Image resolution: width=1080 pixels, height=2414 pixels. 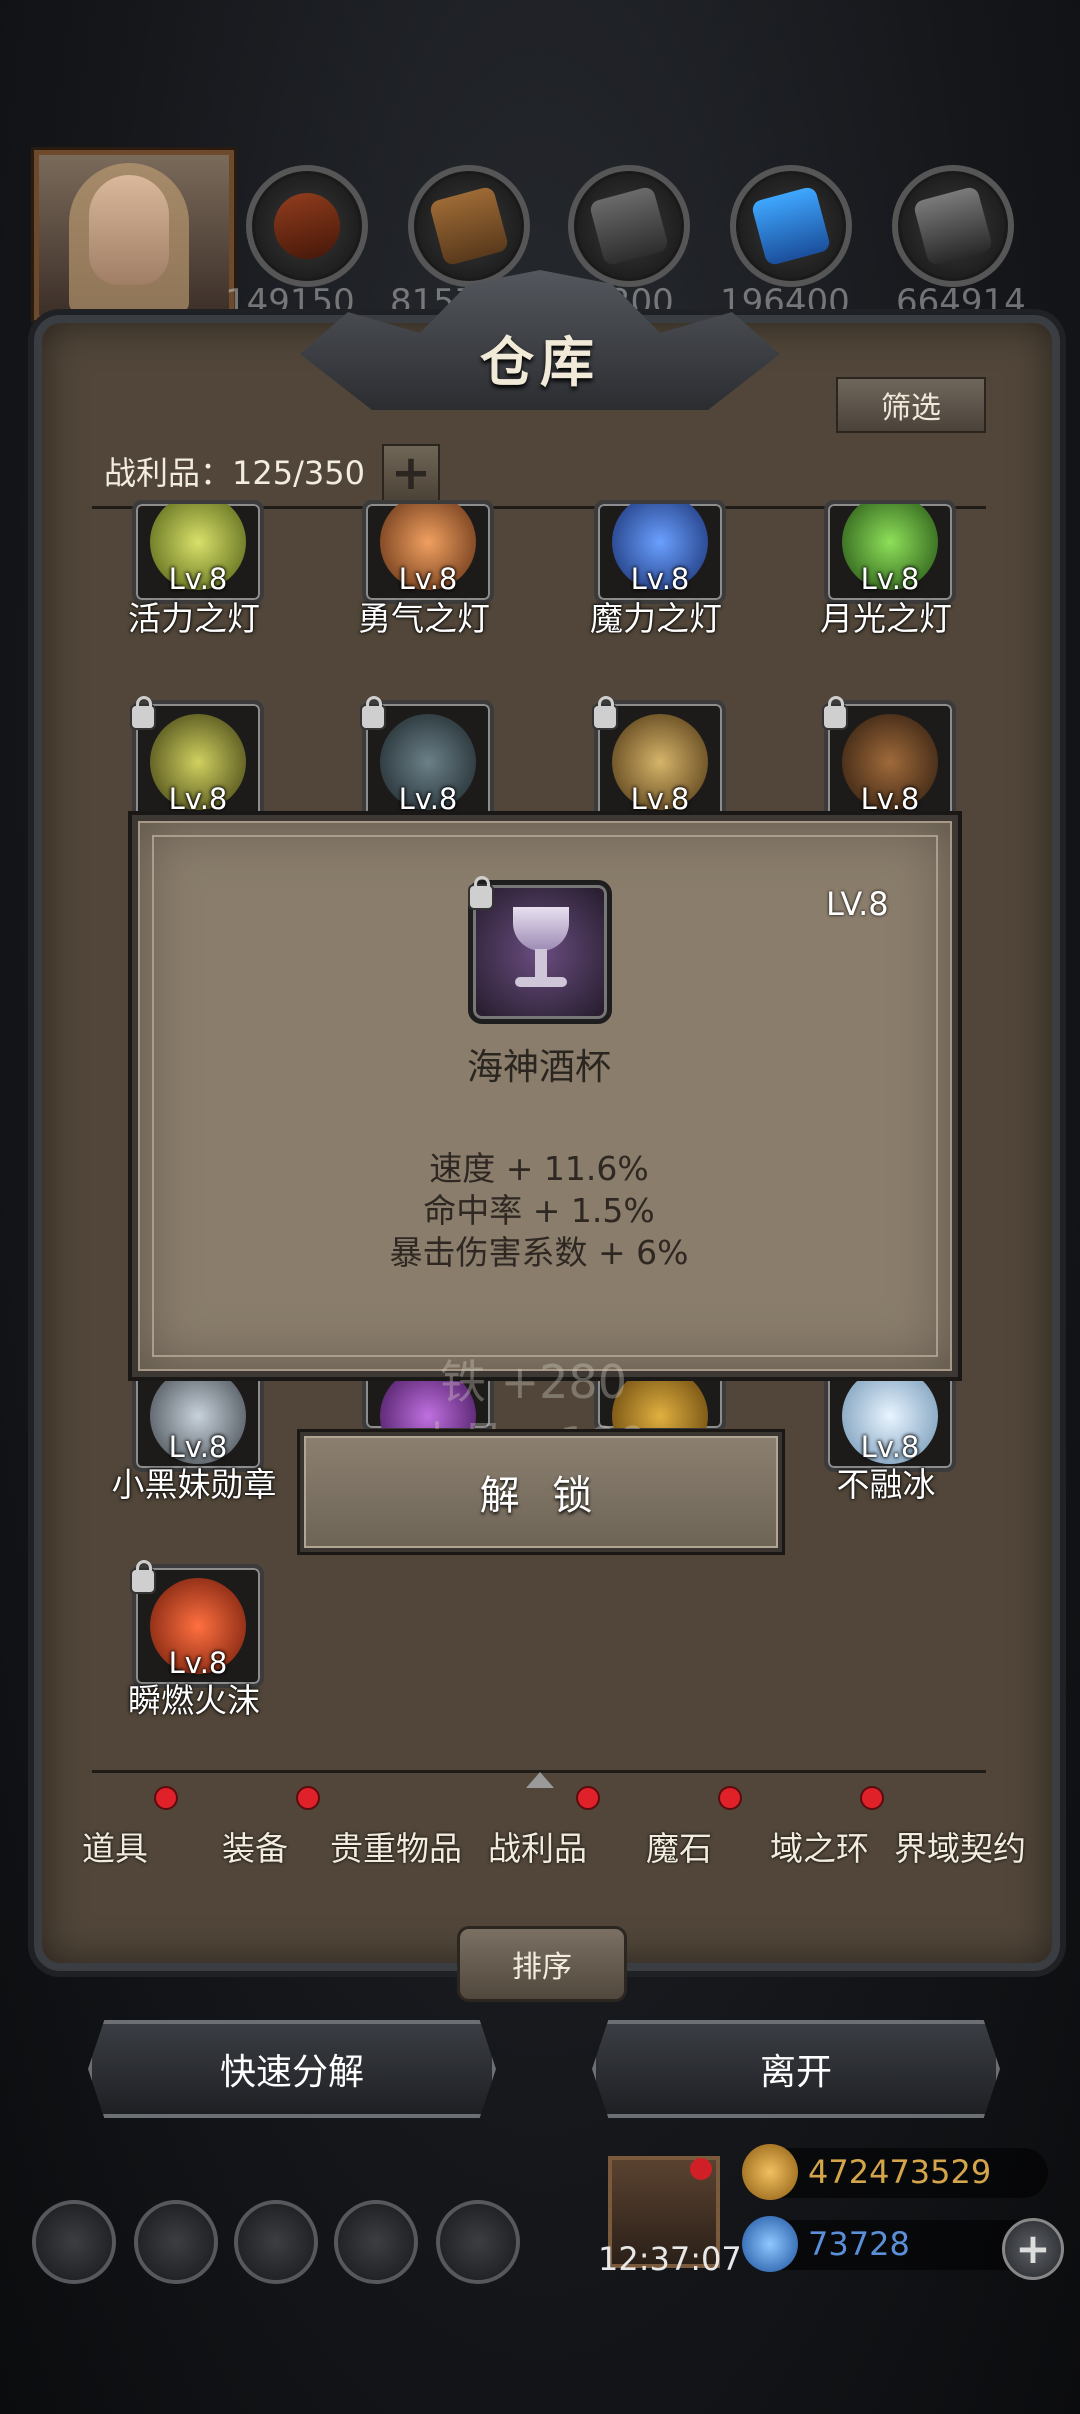 I want to click on stone-resource-icon, so click(x=629, y=226).